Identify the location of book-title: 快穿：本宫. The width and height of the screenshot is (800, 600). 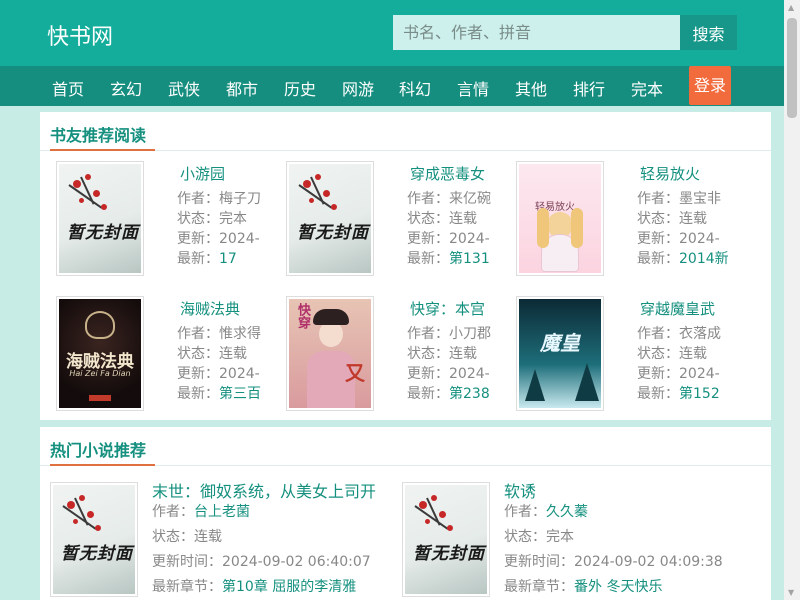
(447, 308).